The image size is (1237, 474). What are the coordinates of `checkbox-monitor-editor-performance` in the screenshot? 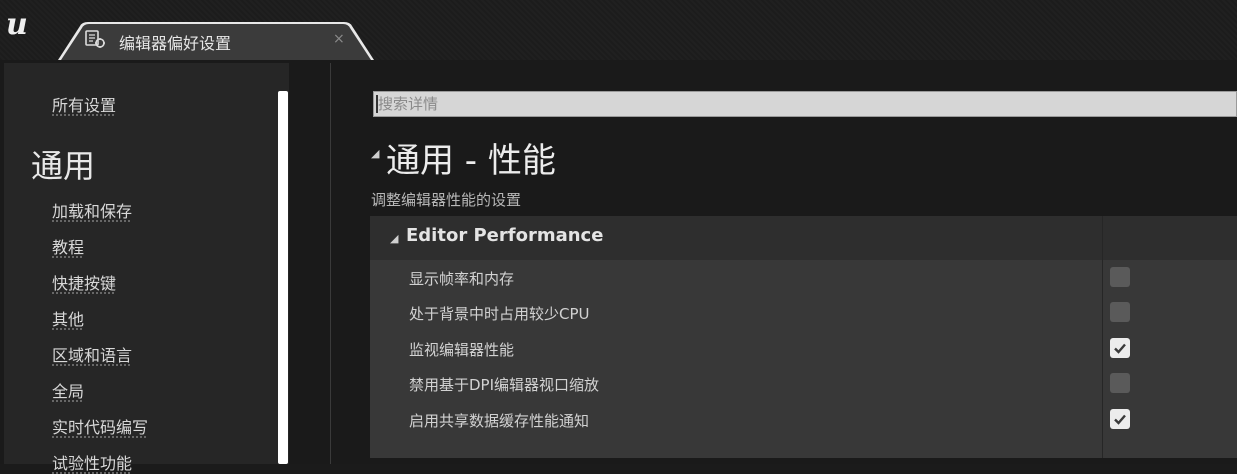 It's located at (1120, 348).